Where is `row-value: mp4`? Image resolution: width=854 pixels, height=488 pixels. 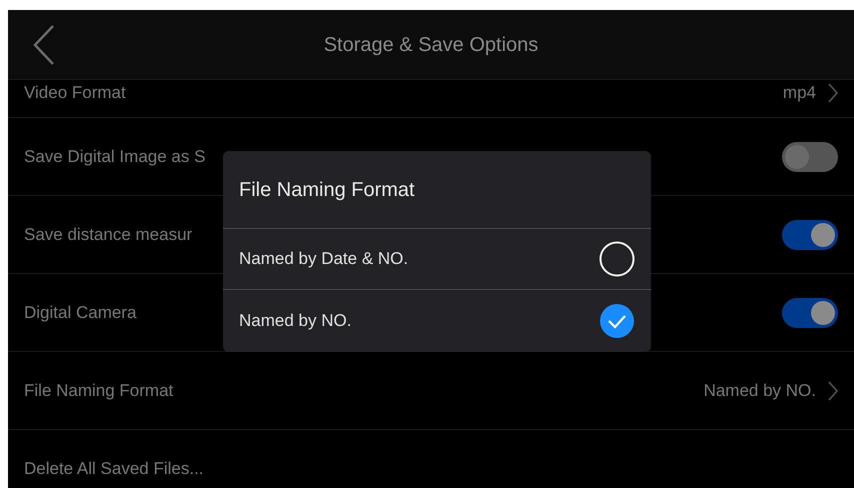
row-value: mp4 is located at coordinates (799, 93).